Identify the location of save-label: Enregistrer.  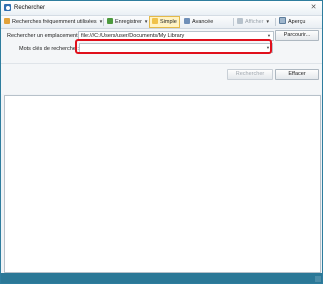
(128, 22).